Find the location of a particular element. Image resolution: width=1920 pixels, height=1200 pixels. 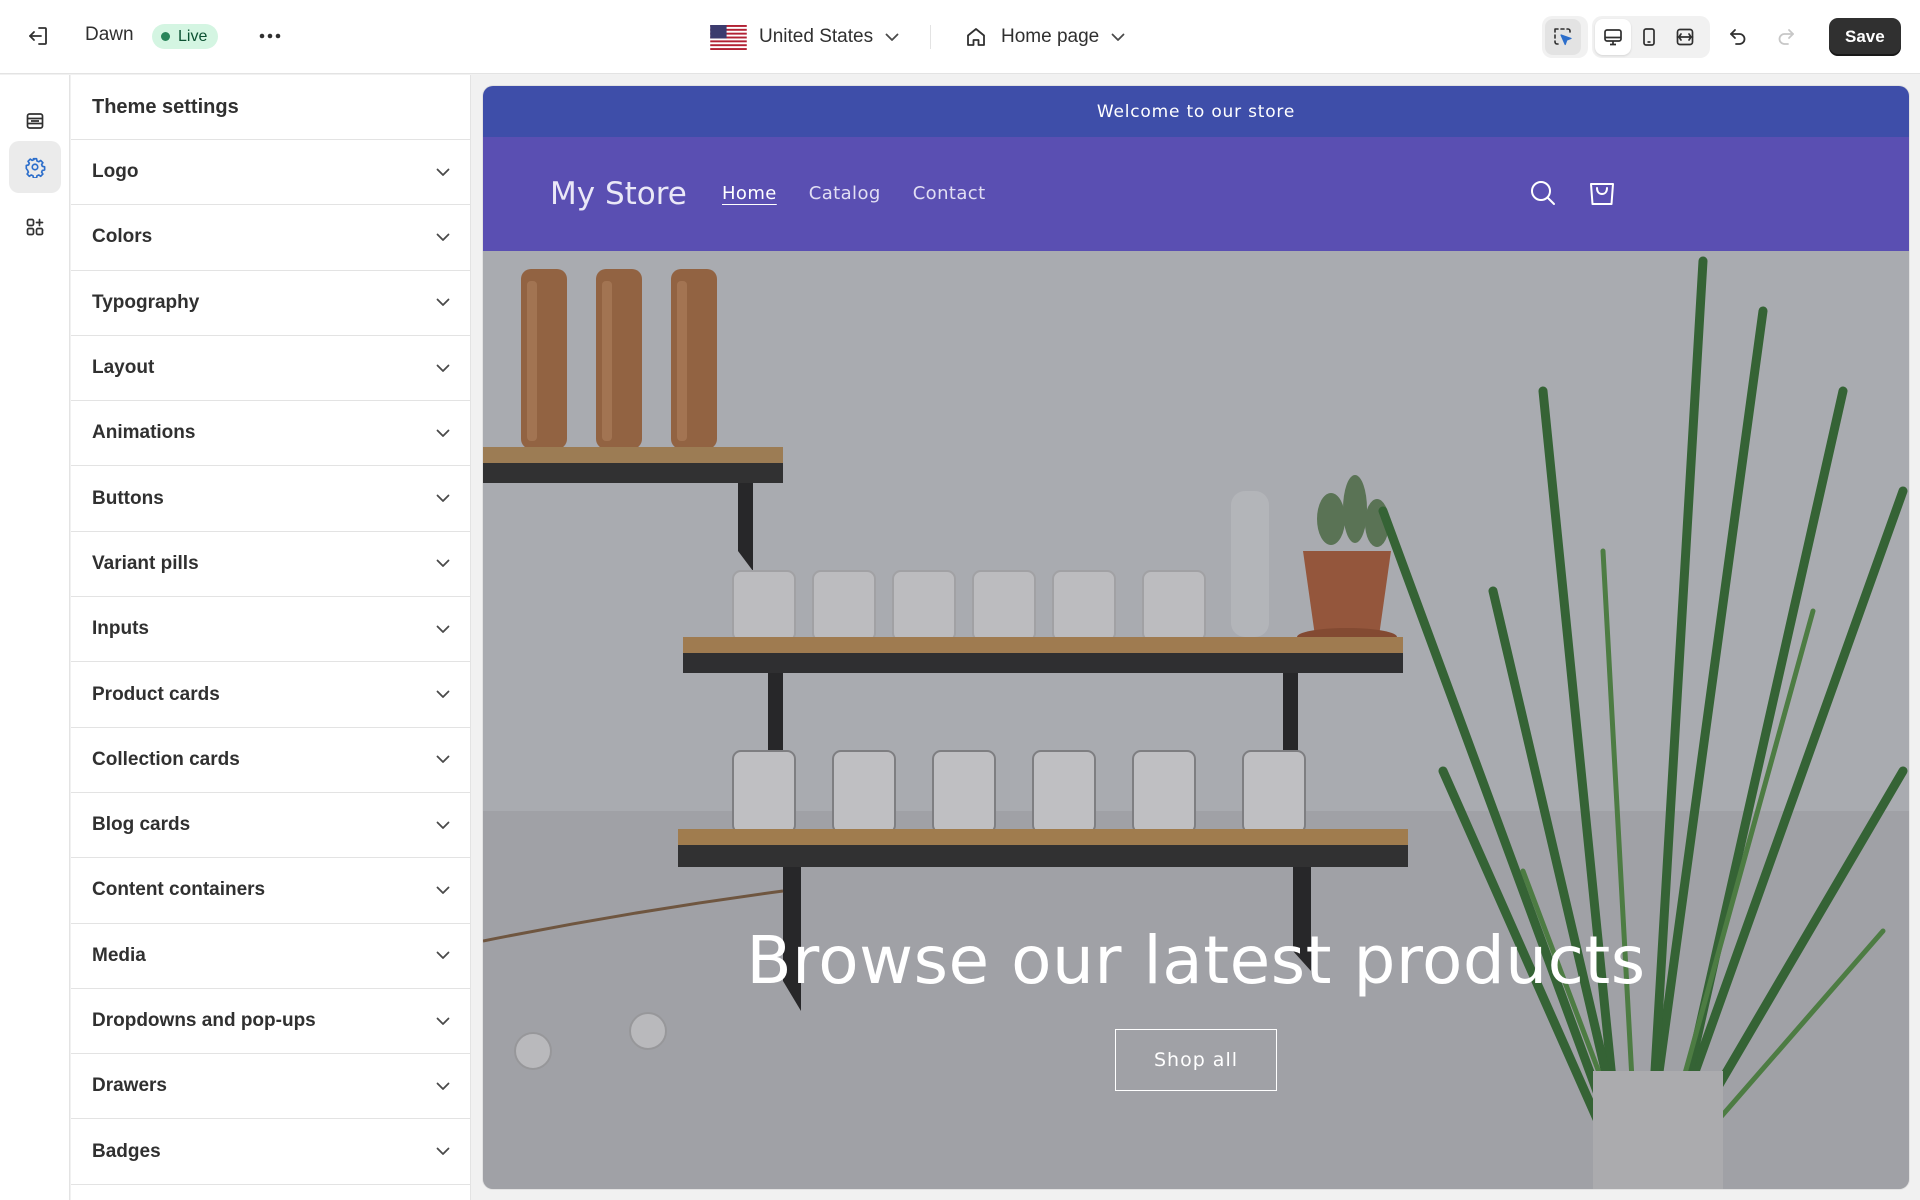

exit-button is located at coordinates (38, 36).